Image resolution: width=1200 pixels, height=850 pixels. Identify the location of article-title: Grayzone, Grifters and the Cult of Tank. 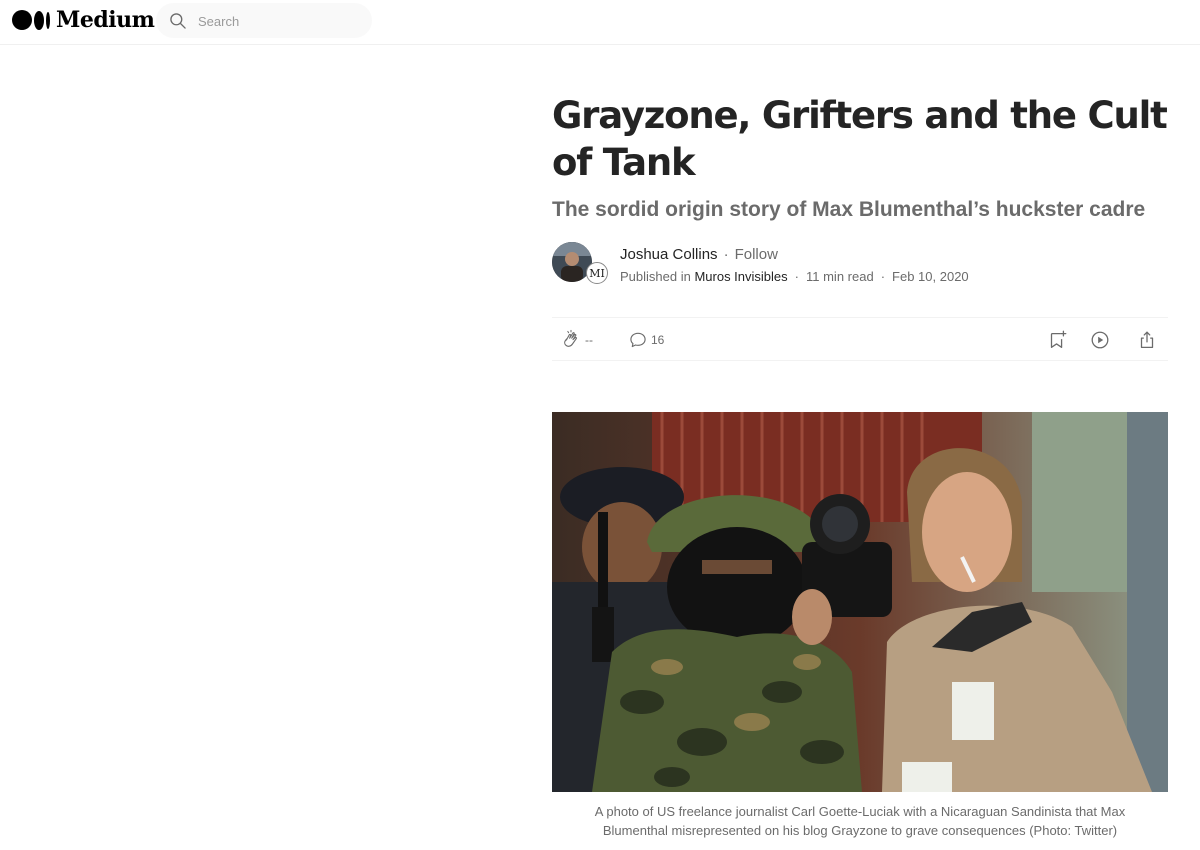
(860, 139).